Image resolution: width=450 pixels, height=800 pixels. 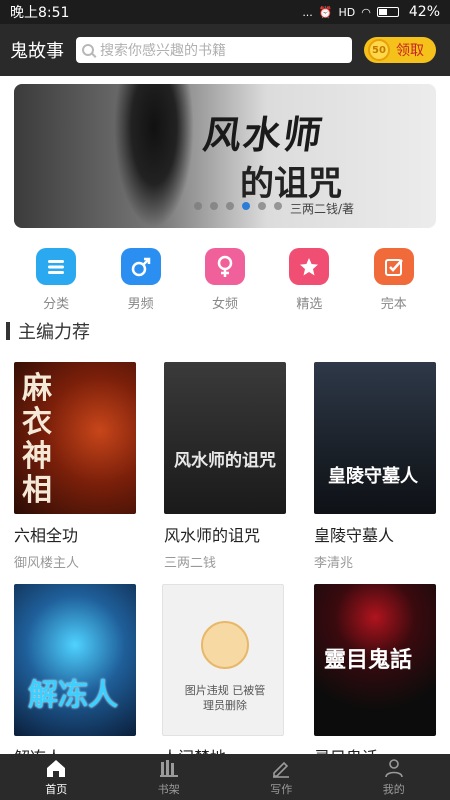 I want to click on banner-author: 三两二钱/著, so click(x=322, y=209).